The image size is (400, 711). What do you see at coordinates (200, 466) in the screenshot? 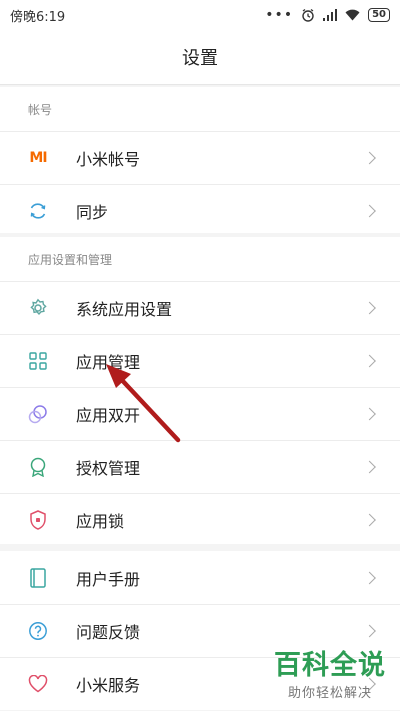
I see `settings-item-permissions: 授权管理` at bounding box center [200, 466].